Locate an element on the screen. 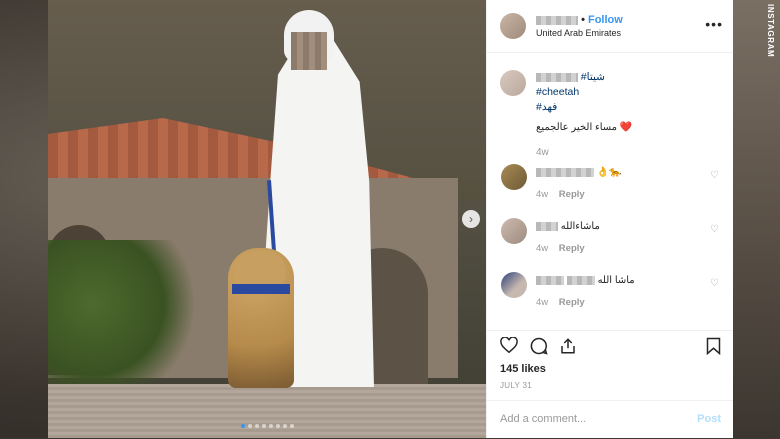  photo-tree is located at coordinates (123, 320).